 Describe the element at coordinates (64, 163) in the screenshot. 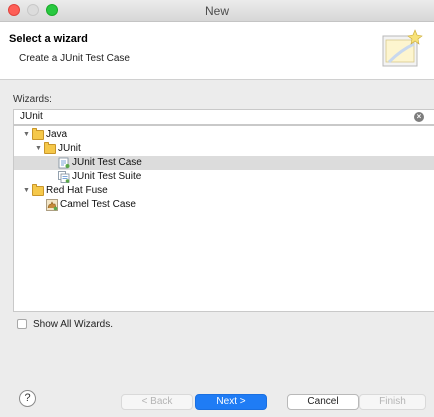

I see `junit-test-case-icon` at that location.